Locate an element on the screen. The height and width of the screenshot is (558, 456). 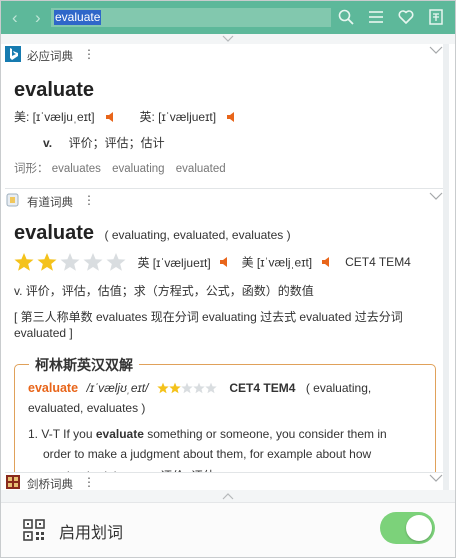
book-icon is located at coordinates (436, 17).